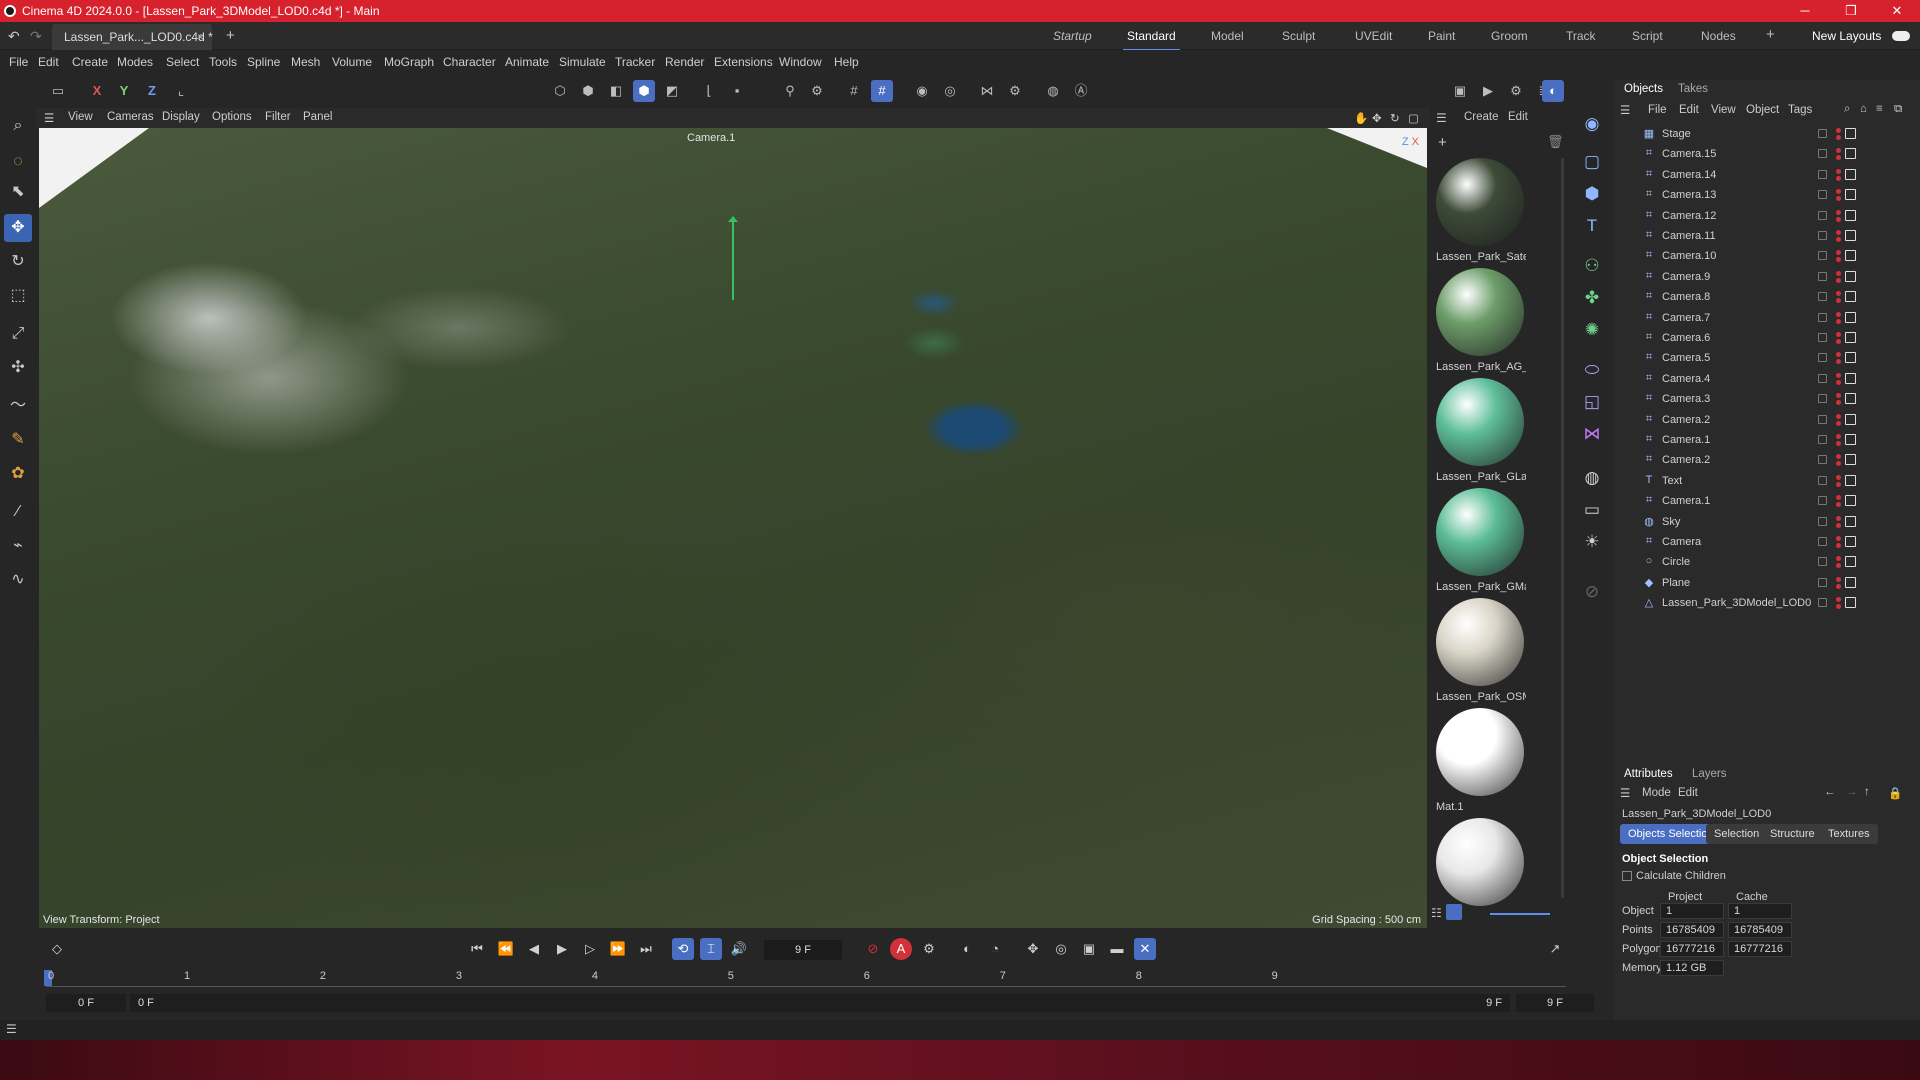 The image size is (1920, 1080). Describe the element at coordinates (995, 949) in the screenshot. I see `key-rotation-icon: ◔` at that location.